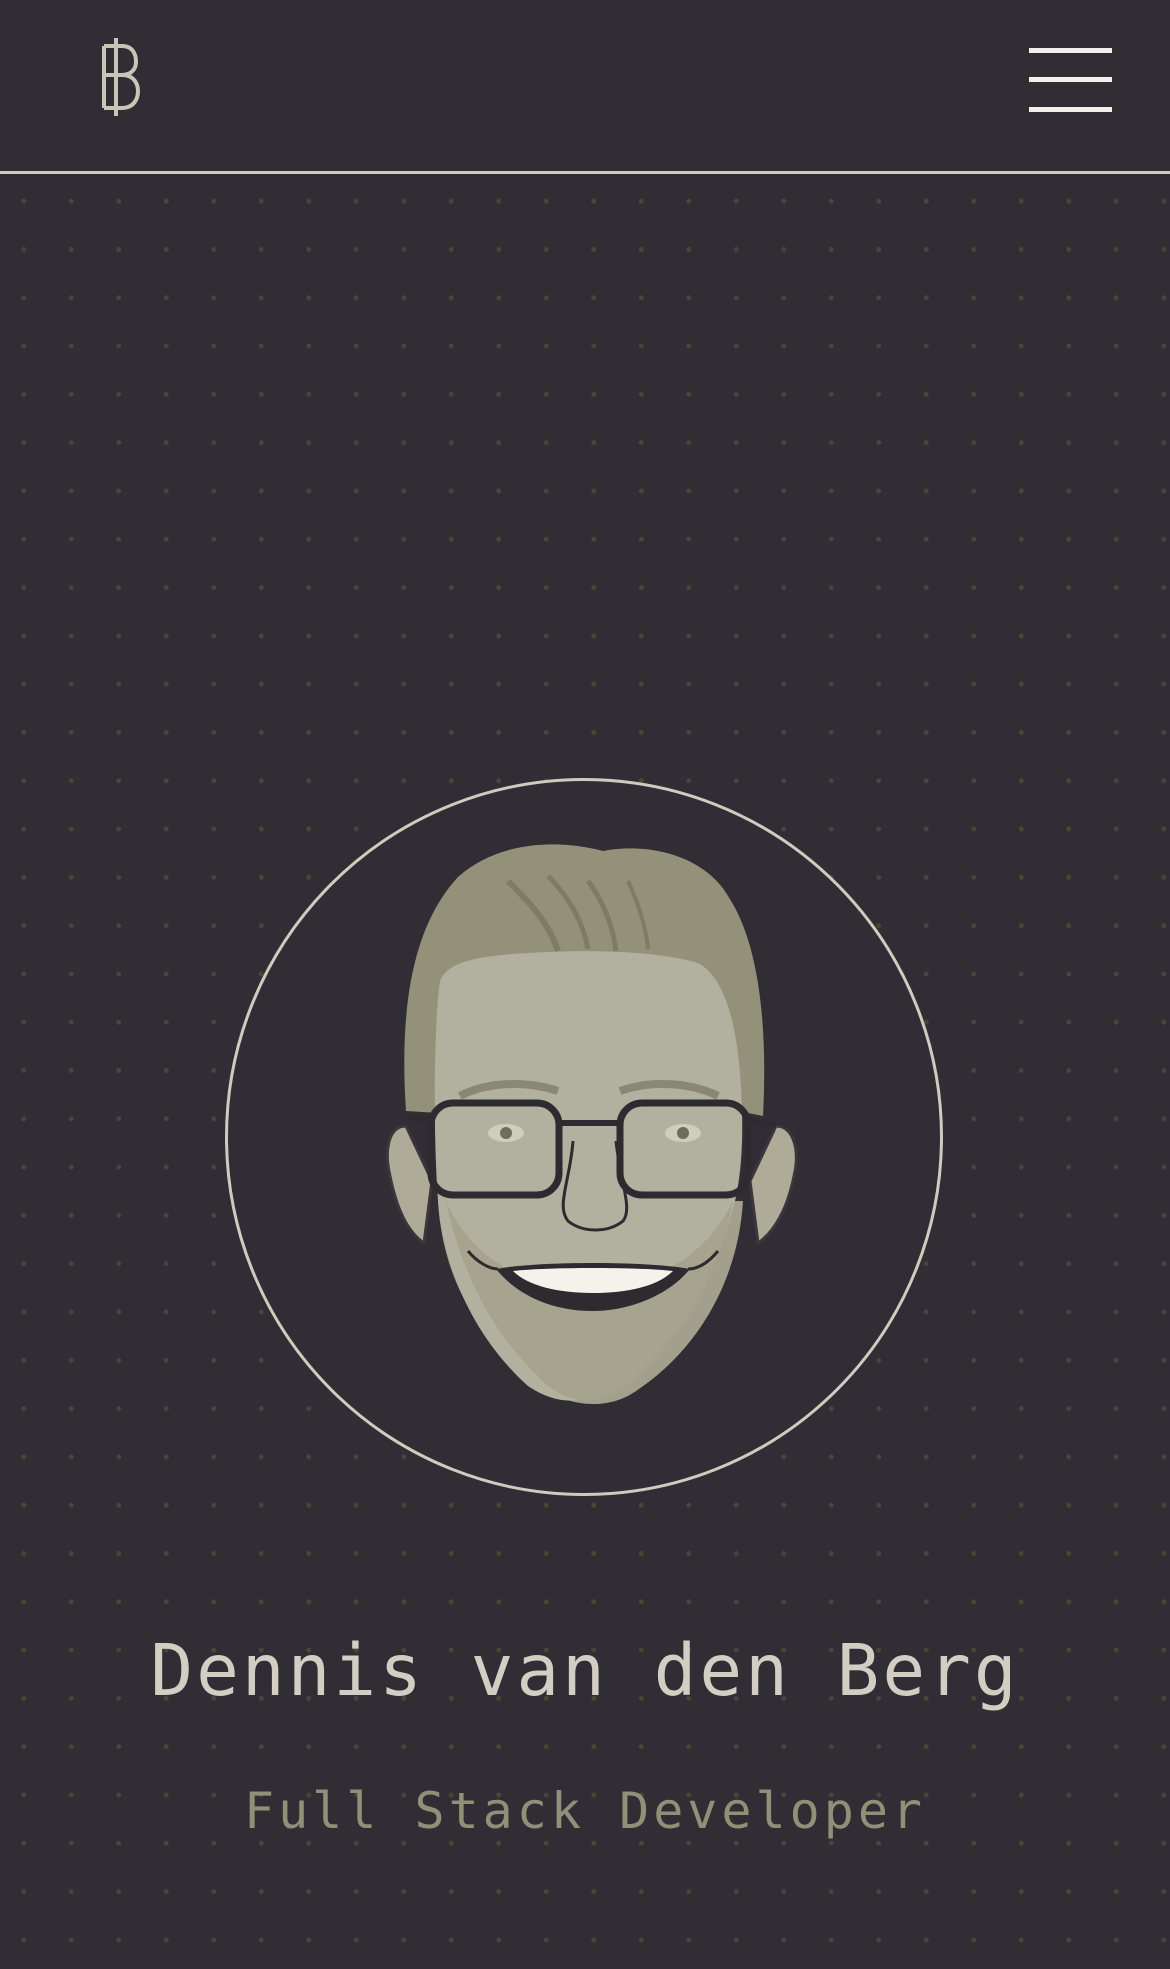  What do you see at coordinates (585, 87) in the screenshot?
I see `top-header` at bounding box center [585, 87].